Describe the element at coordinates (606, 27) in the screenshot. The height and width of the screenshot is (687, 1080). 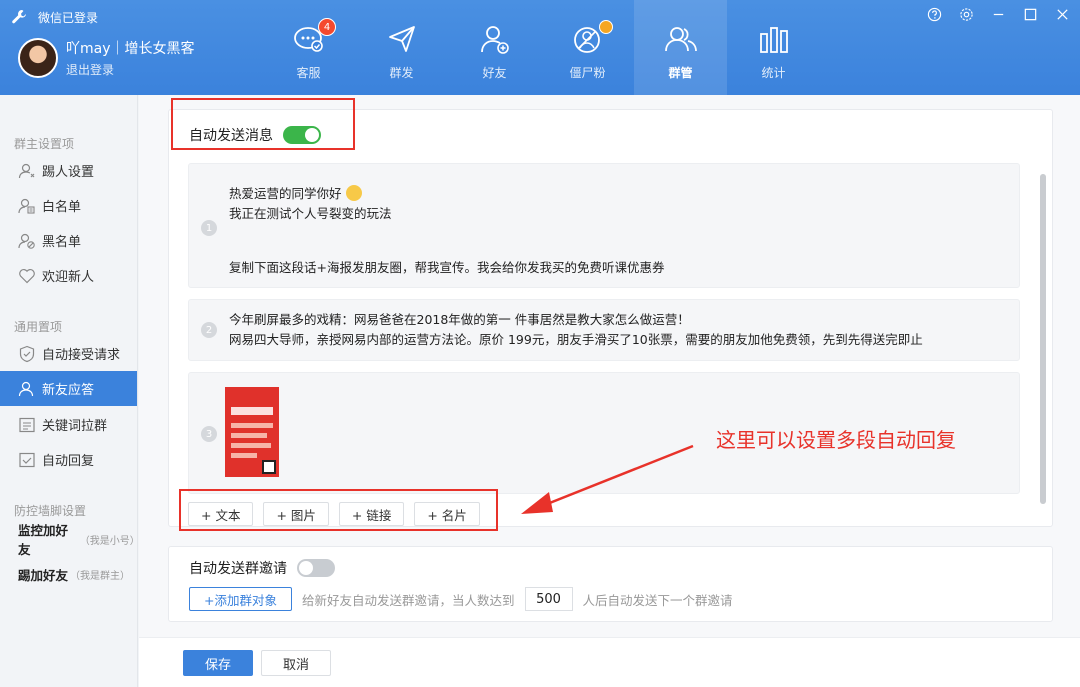
I see `clock-icon` at that location.